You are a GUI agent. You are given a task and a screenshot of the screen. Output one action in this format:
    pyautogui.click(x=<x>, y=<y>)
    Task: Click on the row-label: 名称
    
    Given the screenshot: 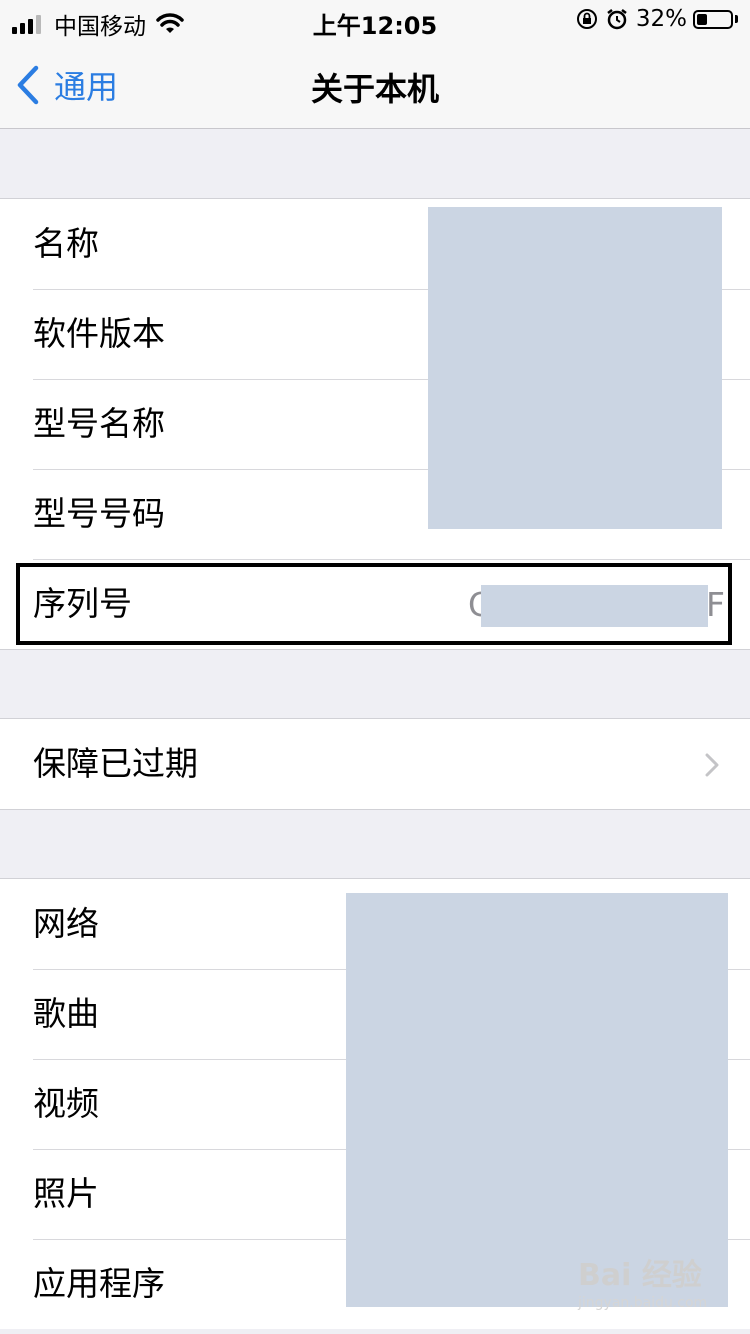 What is the action you would take?
    pyautogui.click(x=66, y=243)
    